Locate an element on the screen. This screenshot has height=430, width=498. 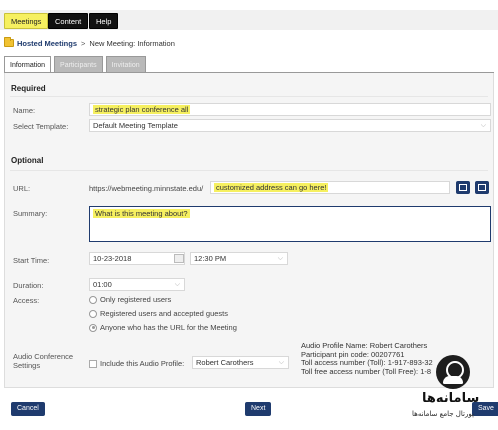
duration-value: 01:00 is located at coordinates (102, 284).